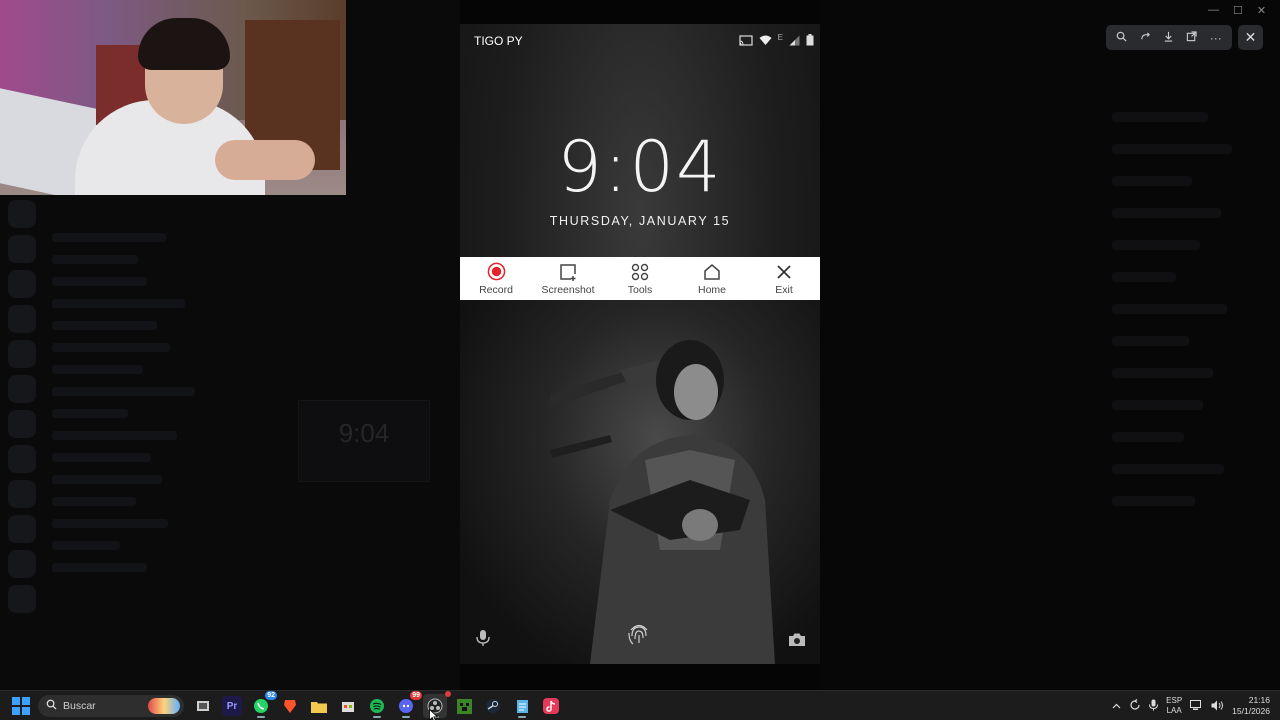  I want to click on file-explorer-icon, so click(319, 706).